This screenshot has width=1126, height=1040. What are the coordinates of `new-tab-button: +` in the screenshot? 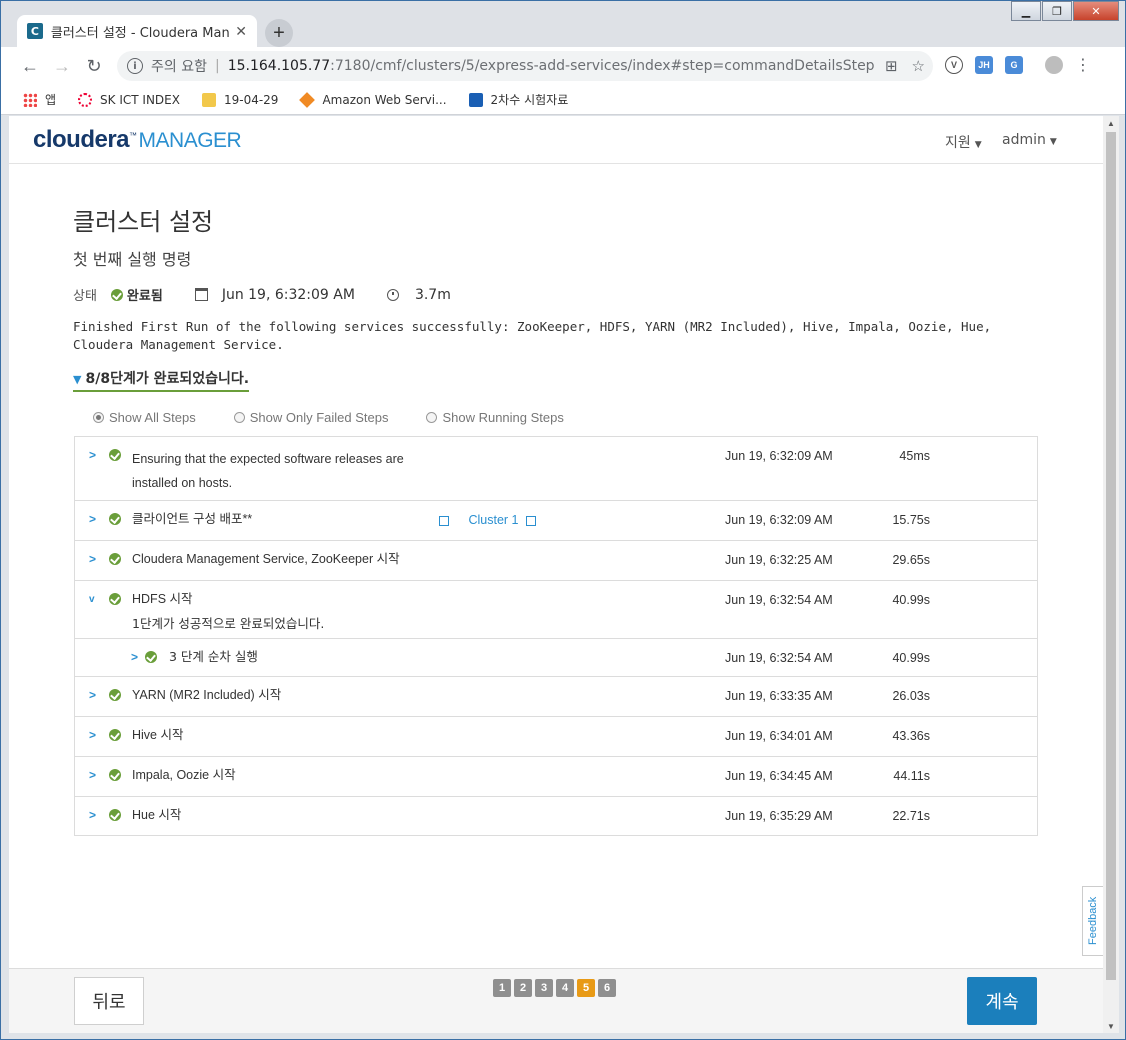 It's located at (279, 33).